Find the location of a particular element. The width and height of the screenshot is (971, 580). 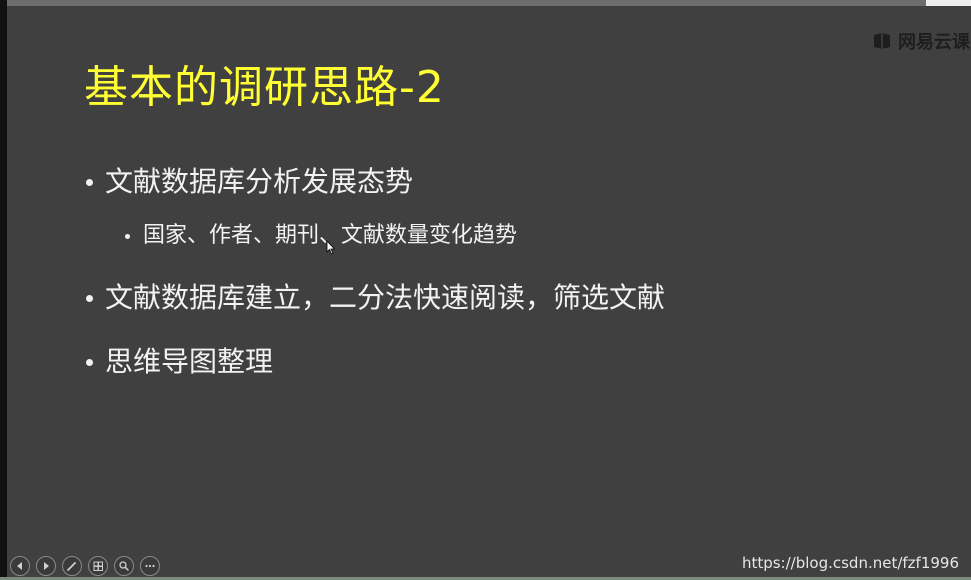

watermark: 网易云课 is located at coordinates (921, 41).